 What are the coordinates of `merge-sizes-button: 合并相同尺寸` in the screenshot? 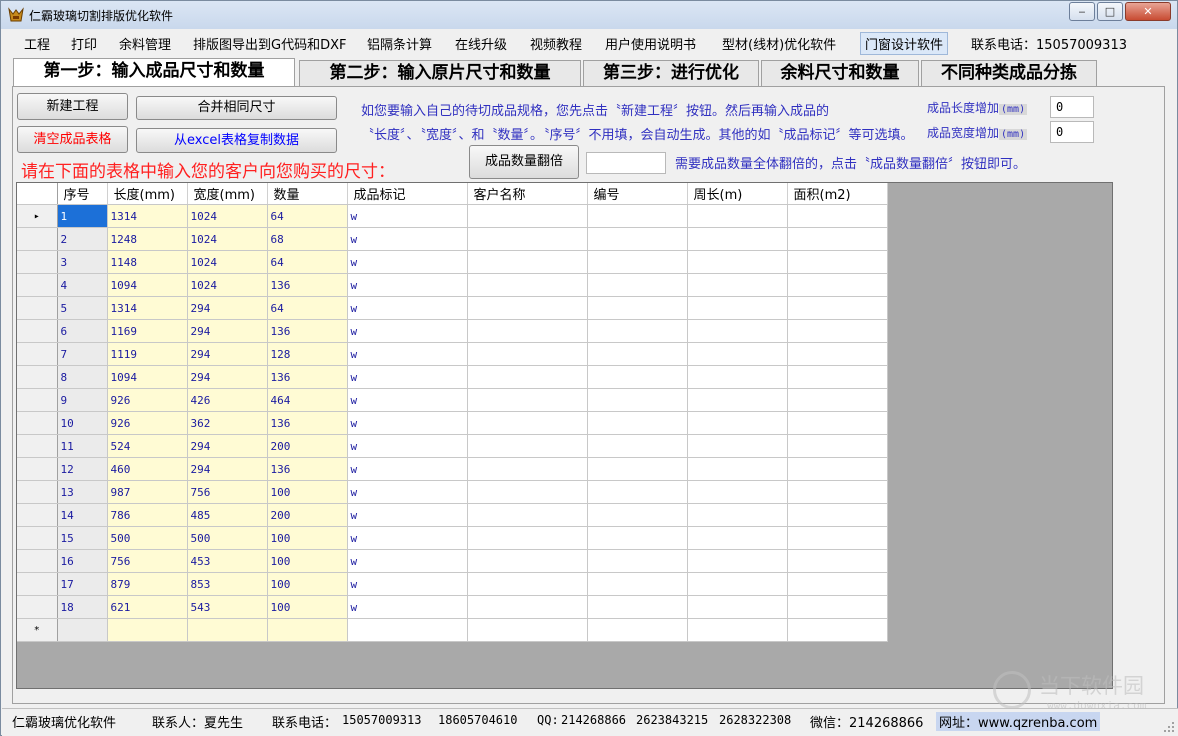 It's located at (236, 108).